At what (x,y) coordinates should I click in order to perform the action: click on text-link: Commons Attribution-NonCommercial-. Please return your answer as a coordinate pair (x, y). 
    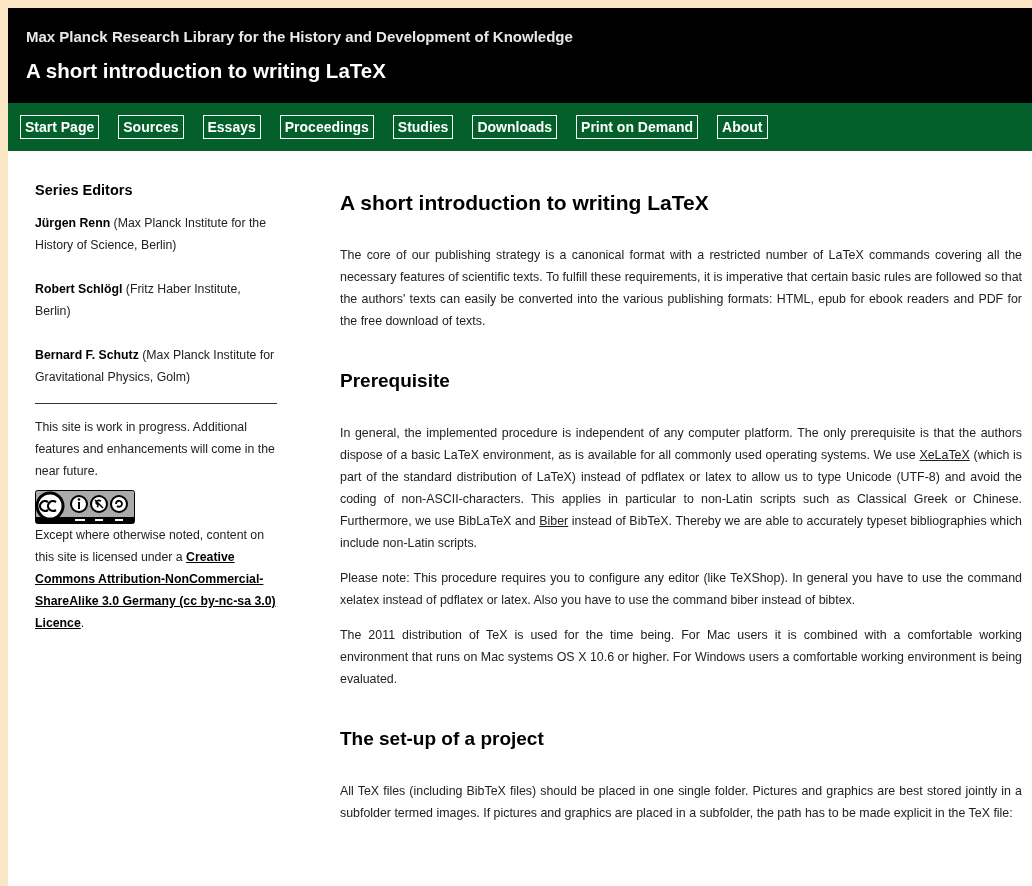
    Looking at the image, I should click on (149, 579).